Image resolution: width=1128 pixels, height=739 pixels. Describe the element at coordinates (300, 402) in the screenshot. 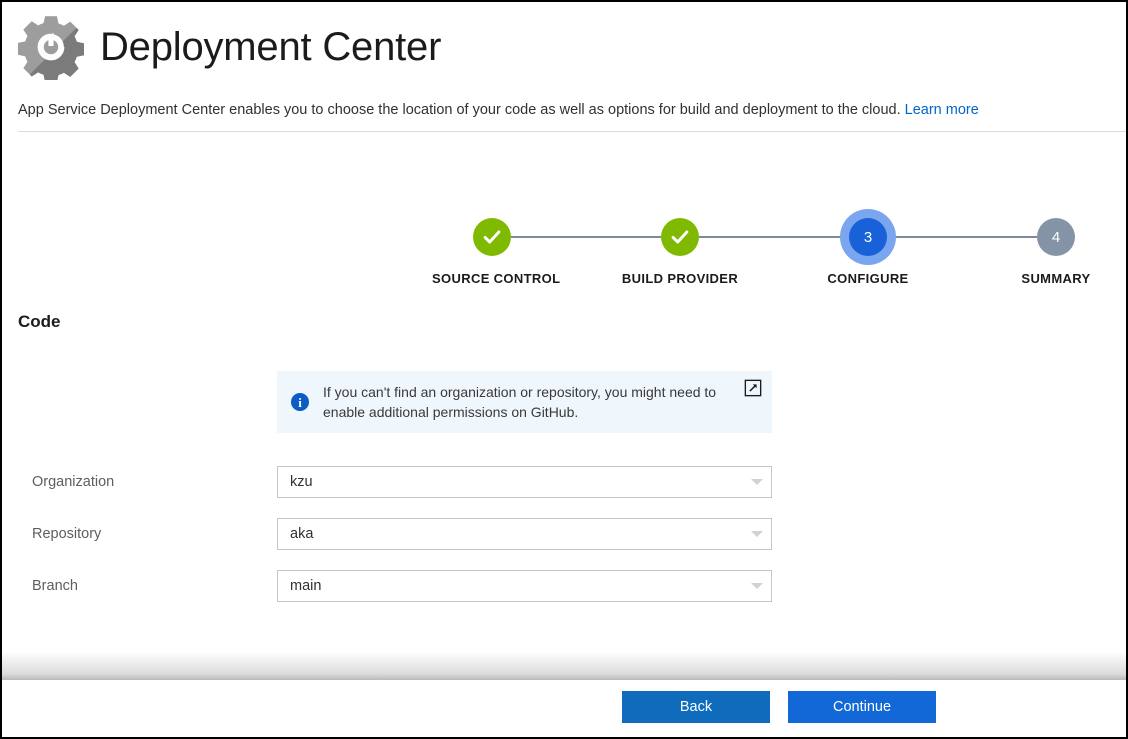

I see `info-icon: i` at that location.